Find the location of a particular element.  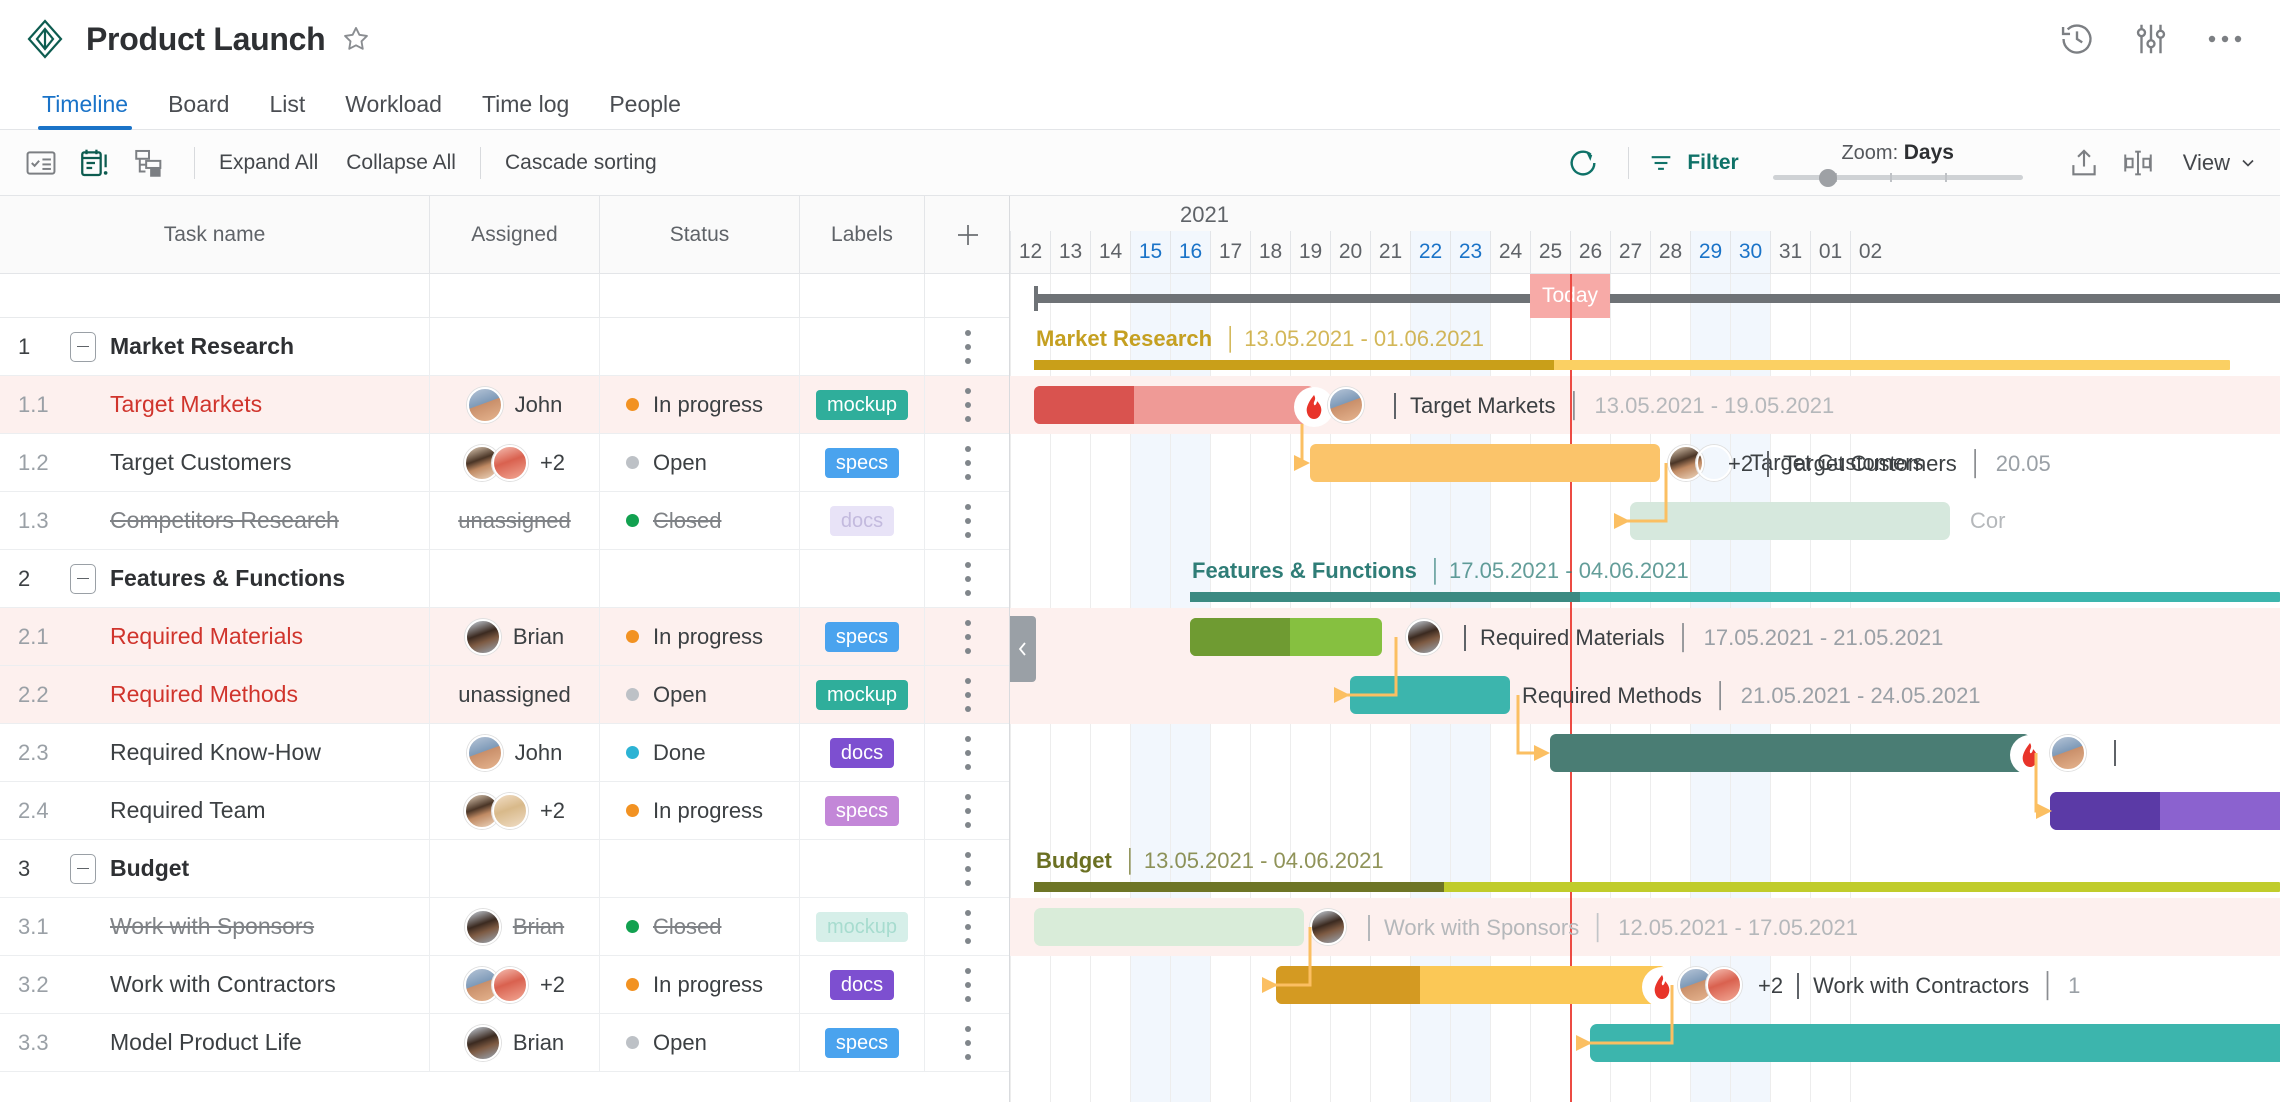

calendar-alert-icon is located at coordinates (95, 163).